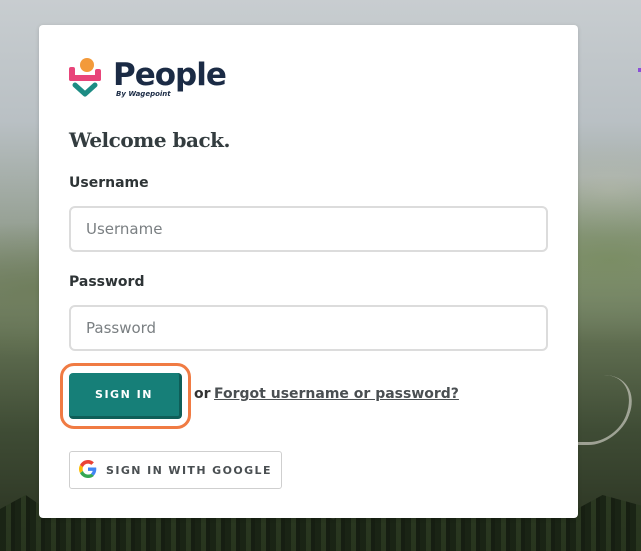  Describe the element at coordinates (336, 394) in the screenshot. I see `forgot-credentials-link: Forgot username or password?` at that location.